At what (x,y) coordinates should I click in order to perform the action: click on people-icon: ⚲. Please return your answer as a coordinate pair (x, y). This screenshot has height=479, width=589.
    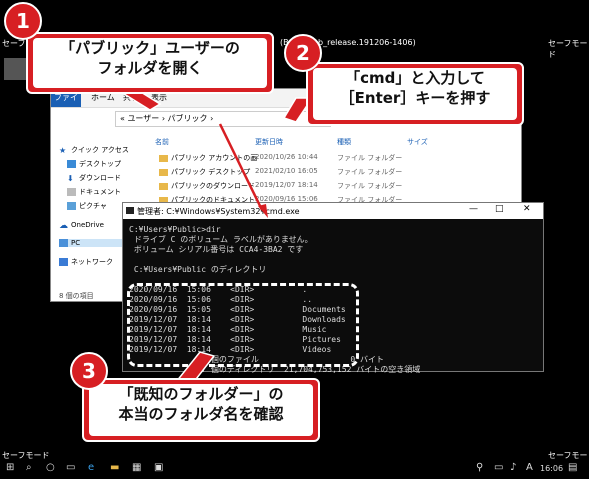
    Looking at the image, I should click on (479, 467).